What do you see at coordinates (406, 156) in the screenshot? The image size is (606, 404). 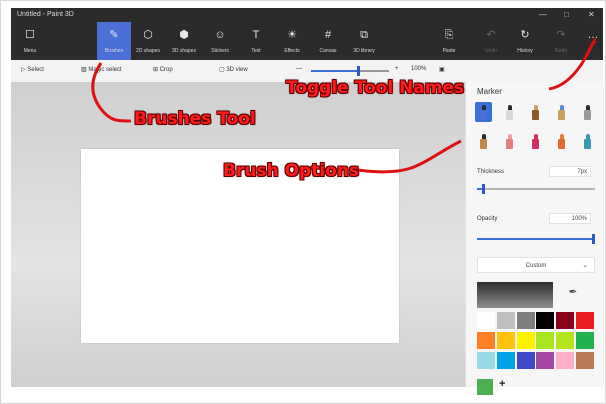 I see `brush-options-arrow` at bounding box center [406, 156].